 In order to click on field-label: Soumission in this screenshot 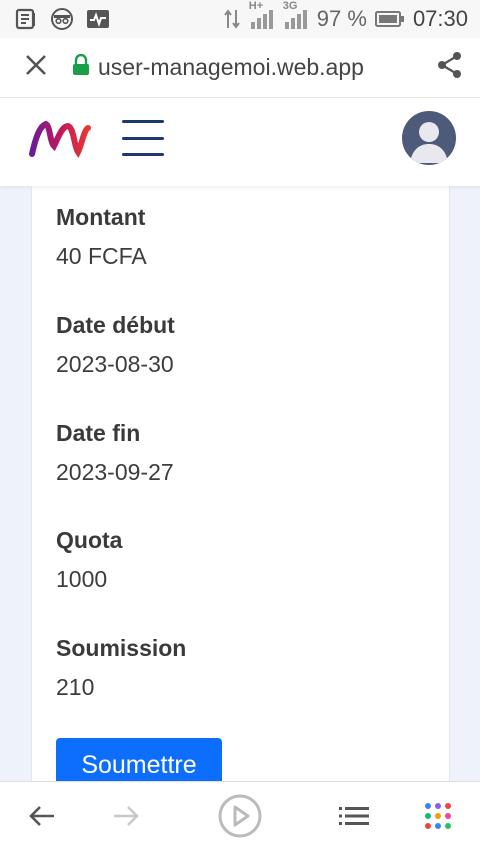, I will do `click(121, 648)`.